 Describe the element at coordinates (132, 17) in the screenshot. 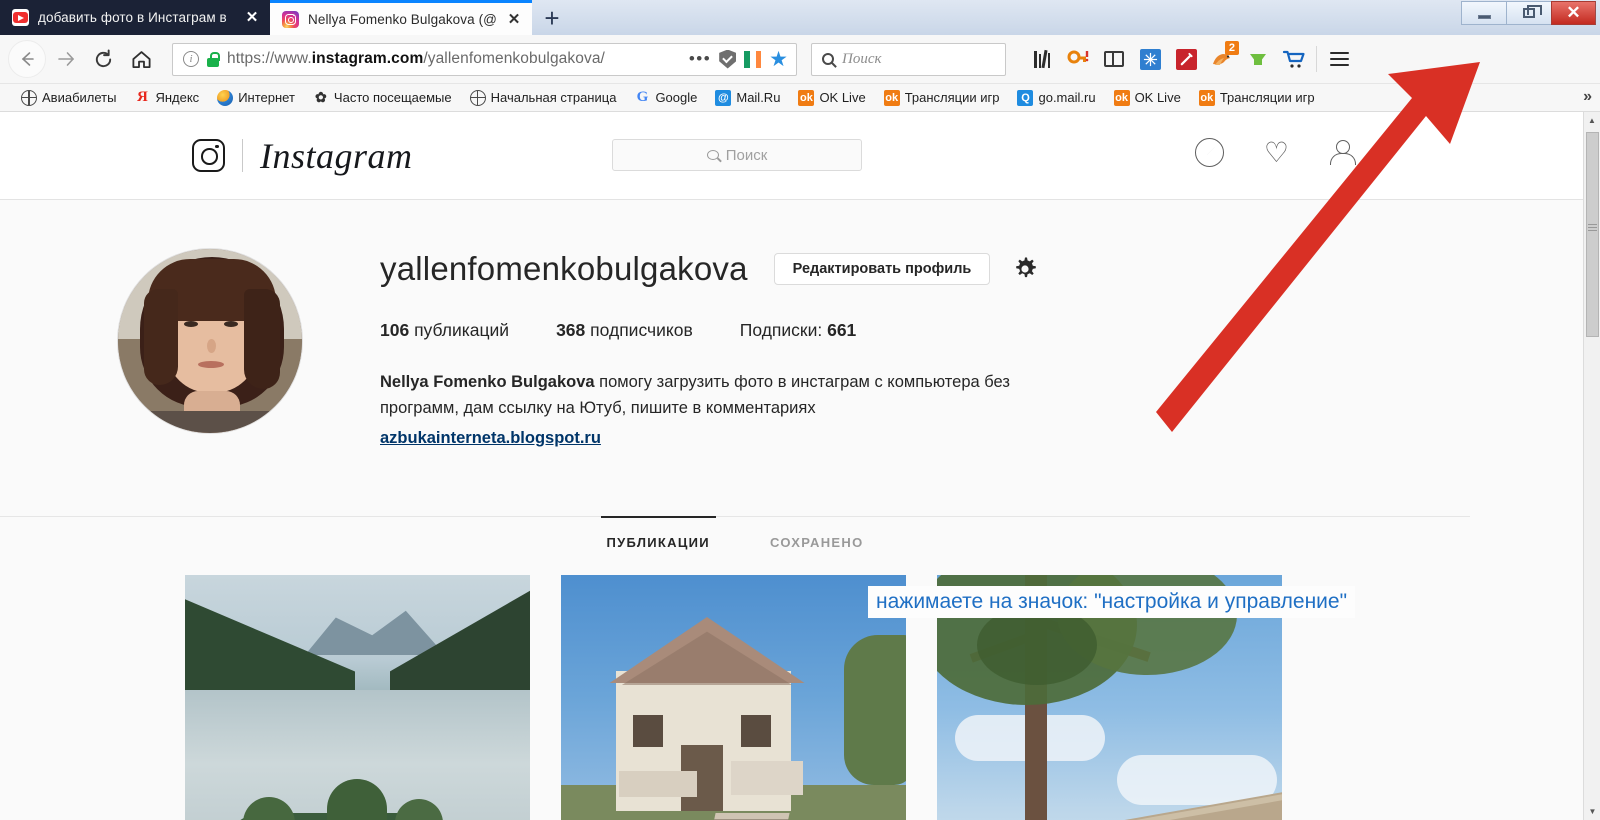

I see `tab-title: добавить фото в Инстаграм в` at that location.